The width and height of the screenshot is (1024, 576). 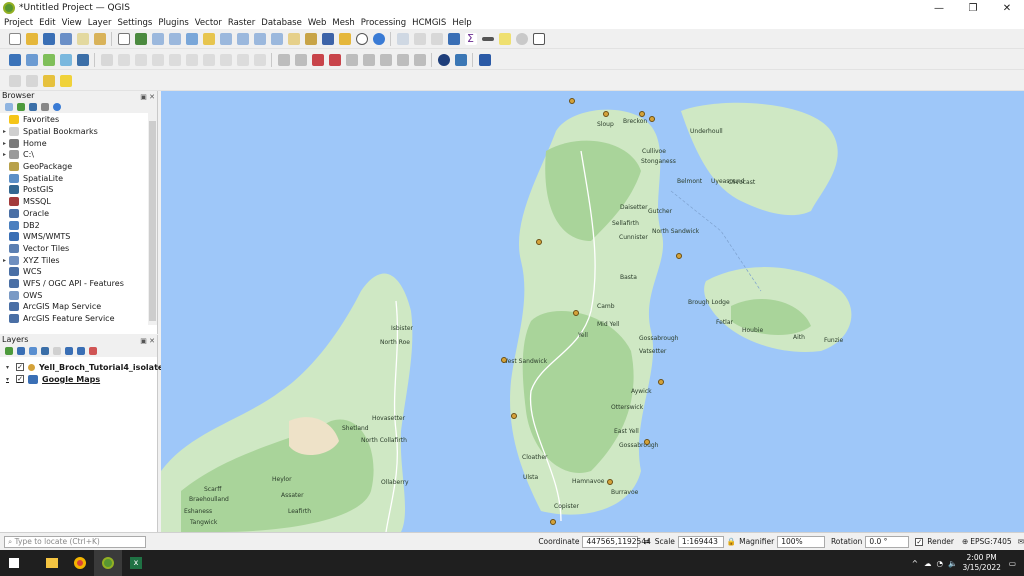 What do you see at coordinates (919, 541) in the screenshot?
I see `render-checkbox: ✓` at bounding box center [919, 541].